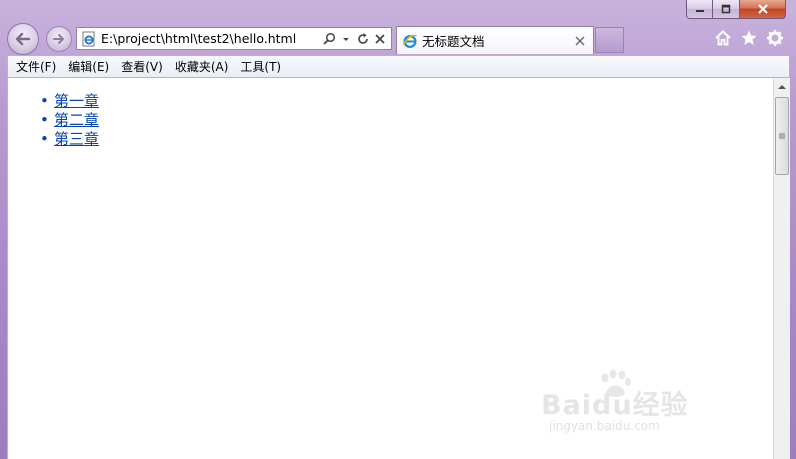  I want to click on menu-view: 查看(V), so click(142, 66).